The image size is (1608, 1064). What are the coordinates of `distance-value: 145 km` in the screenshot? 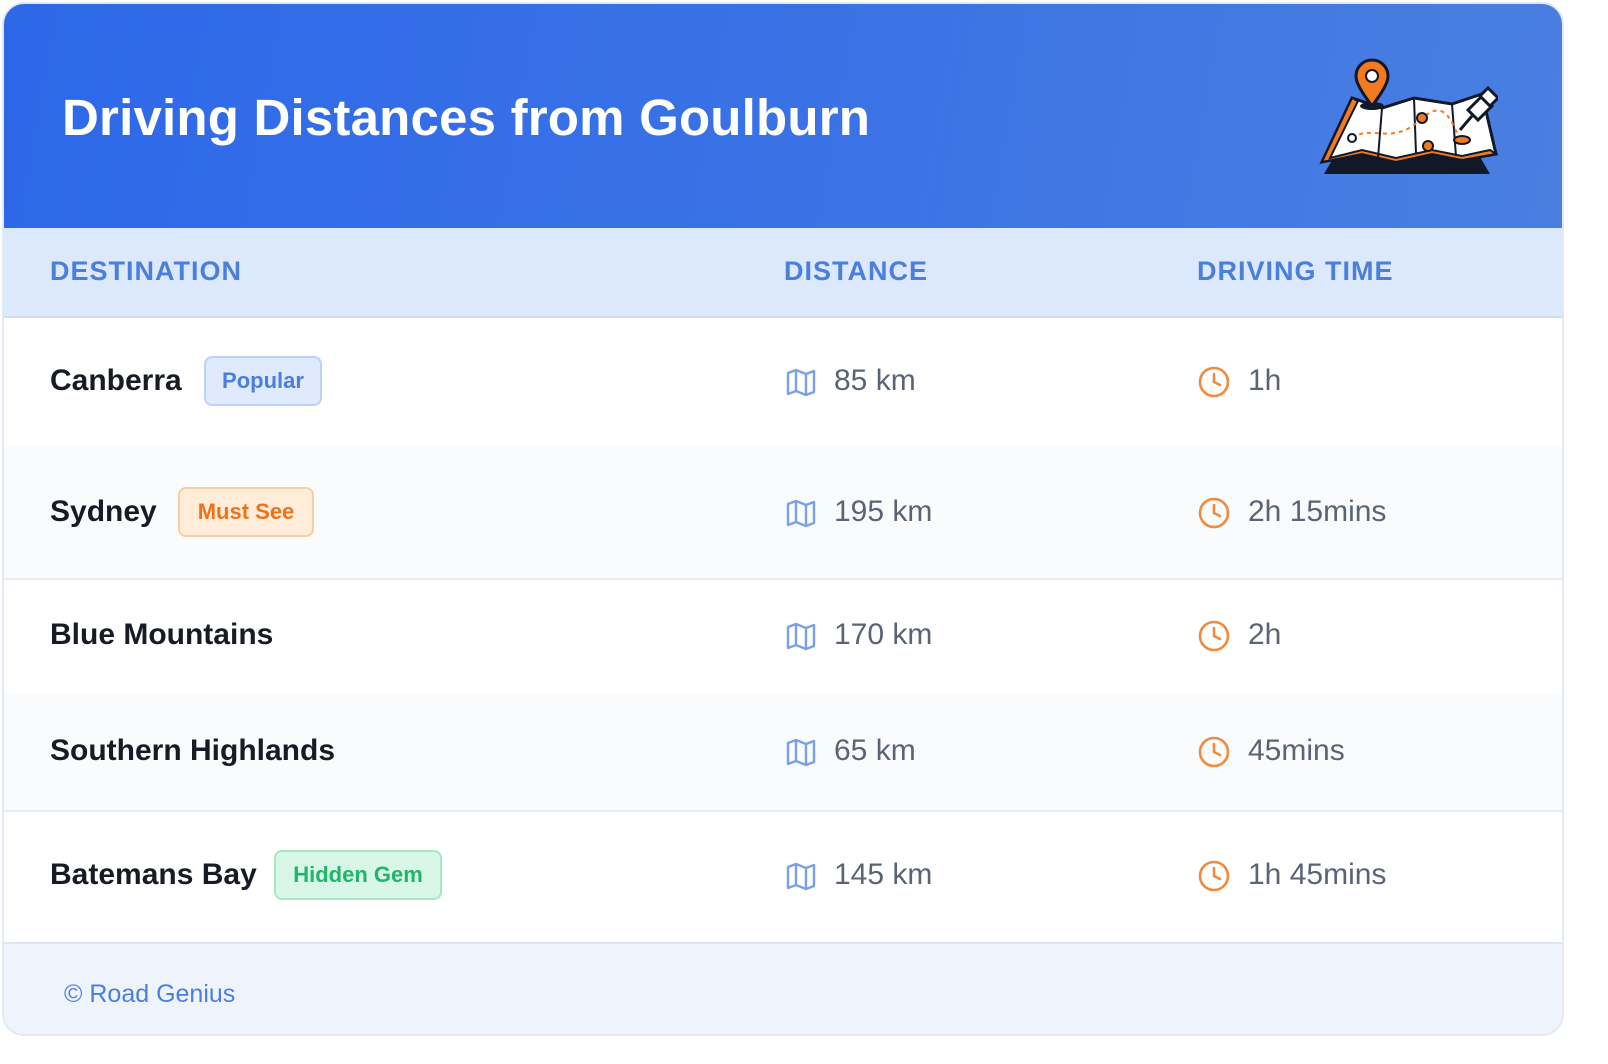 It's located at (883, 874).